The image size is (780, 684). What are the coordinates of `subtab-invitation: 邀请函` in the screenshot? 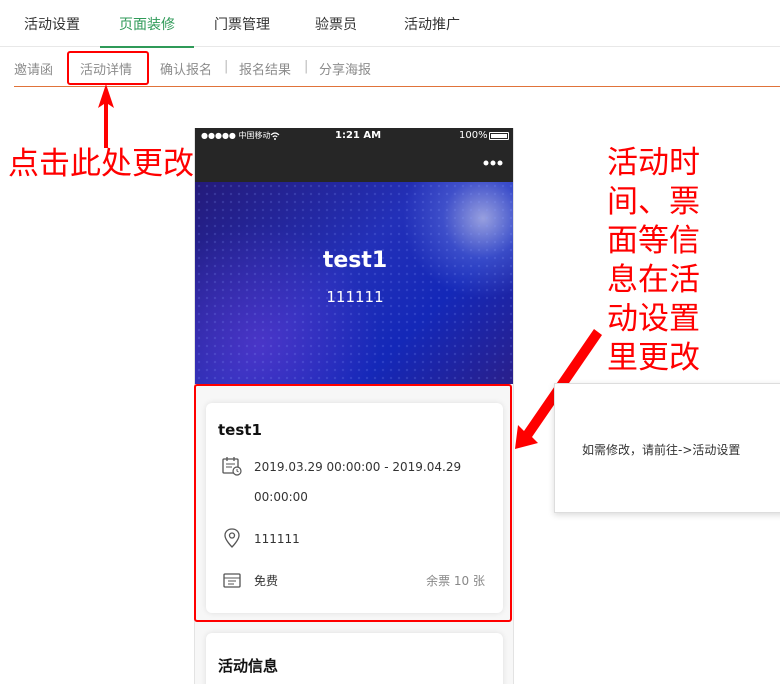 It's located at (33, 68).